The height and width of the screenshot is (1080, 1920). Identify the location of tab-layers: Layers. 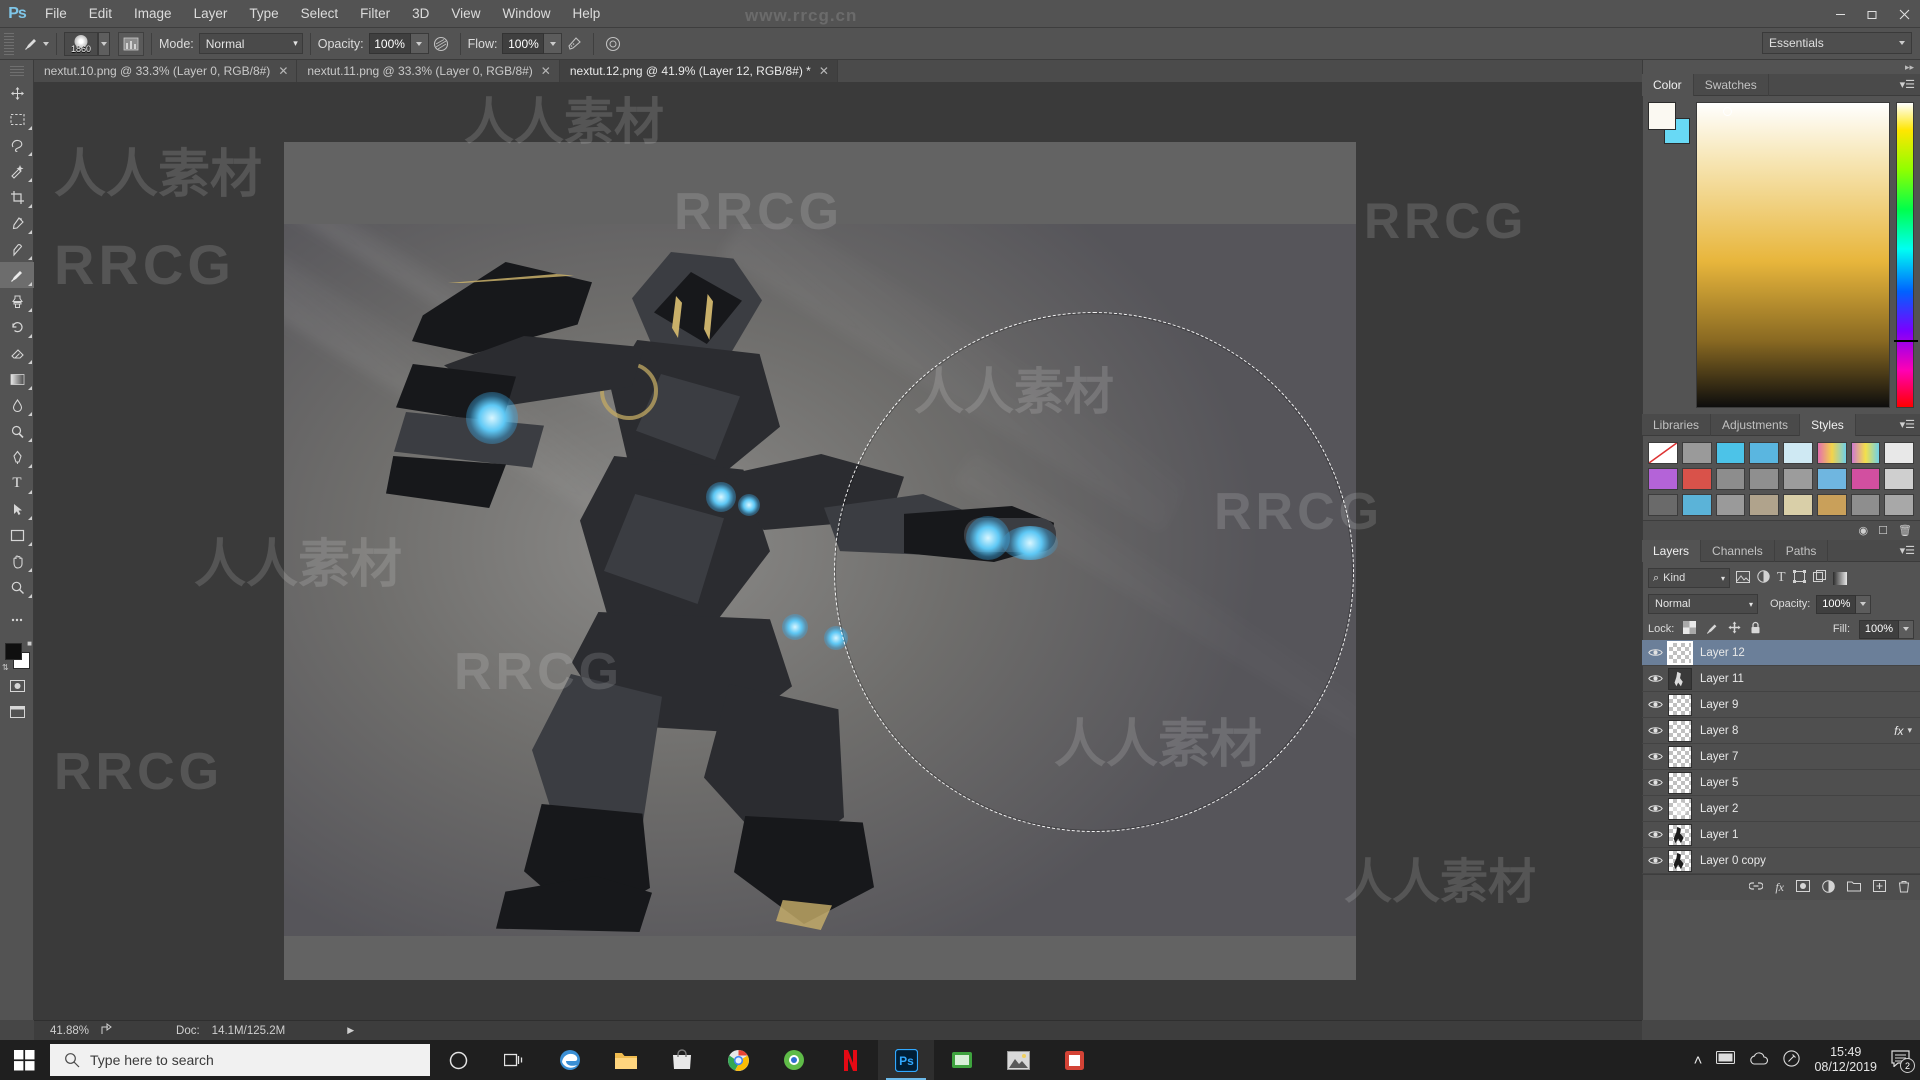
(1672, 550).